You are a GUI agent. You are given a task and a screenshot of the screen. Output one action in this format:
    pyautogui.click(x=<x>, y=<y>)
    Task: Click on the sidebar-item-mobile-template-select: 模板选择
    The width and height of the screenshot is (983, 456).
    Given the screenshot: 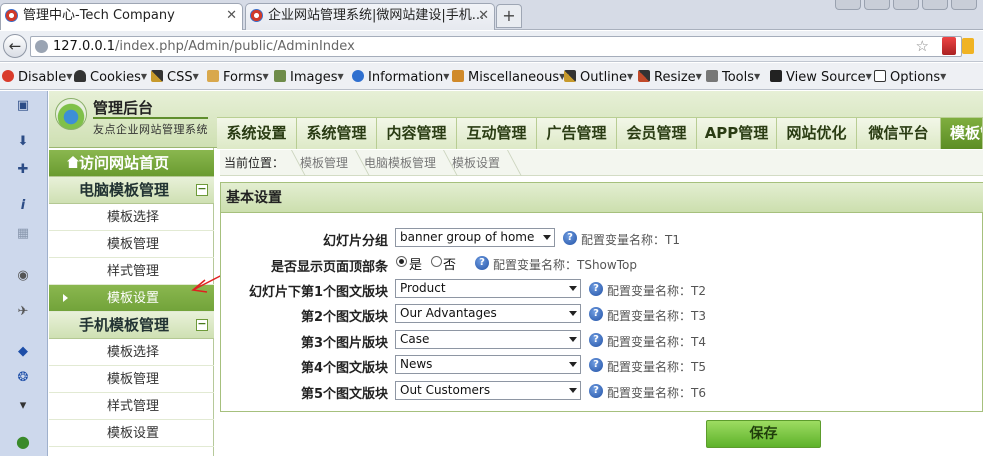 What is the action you would take?
    pyautogui.click(x=131, y=352)
    